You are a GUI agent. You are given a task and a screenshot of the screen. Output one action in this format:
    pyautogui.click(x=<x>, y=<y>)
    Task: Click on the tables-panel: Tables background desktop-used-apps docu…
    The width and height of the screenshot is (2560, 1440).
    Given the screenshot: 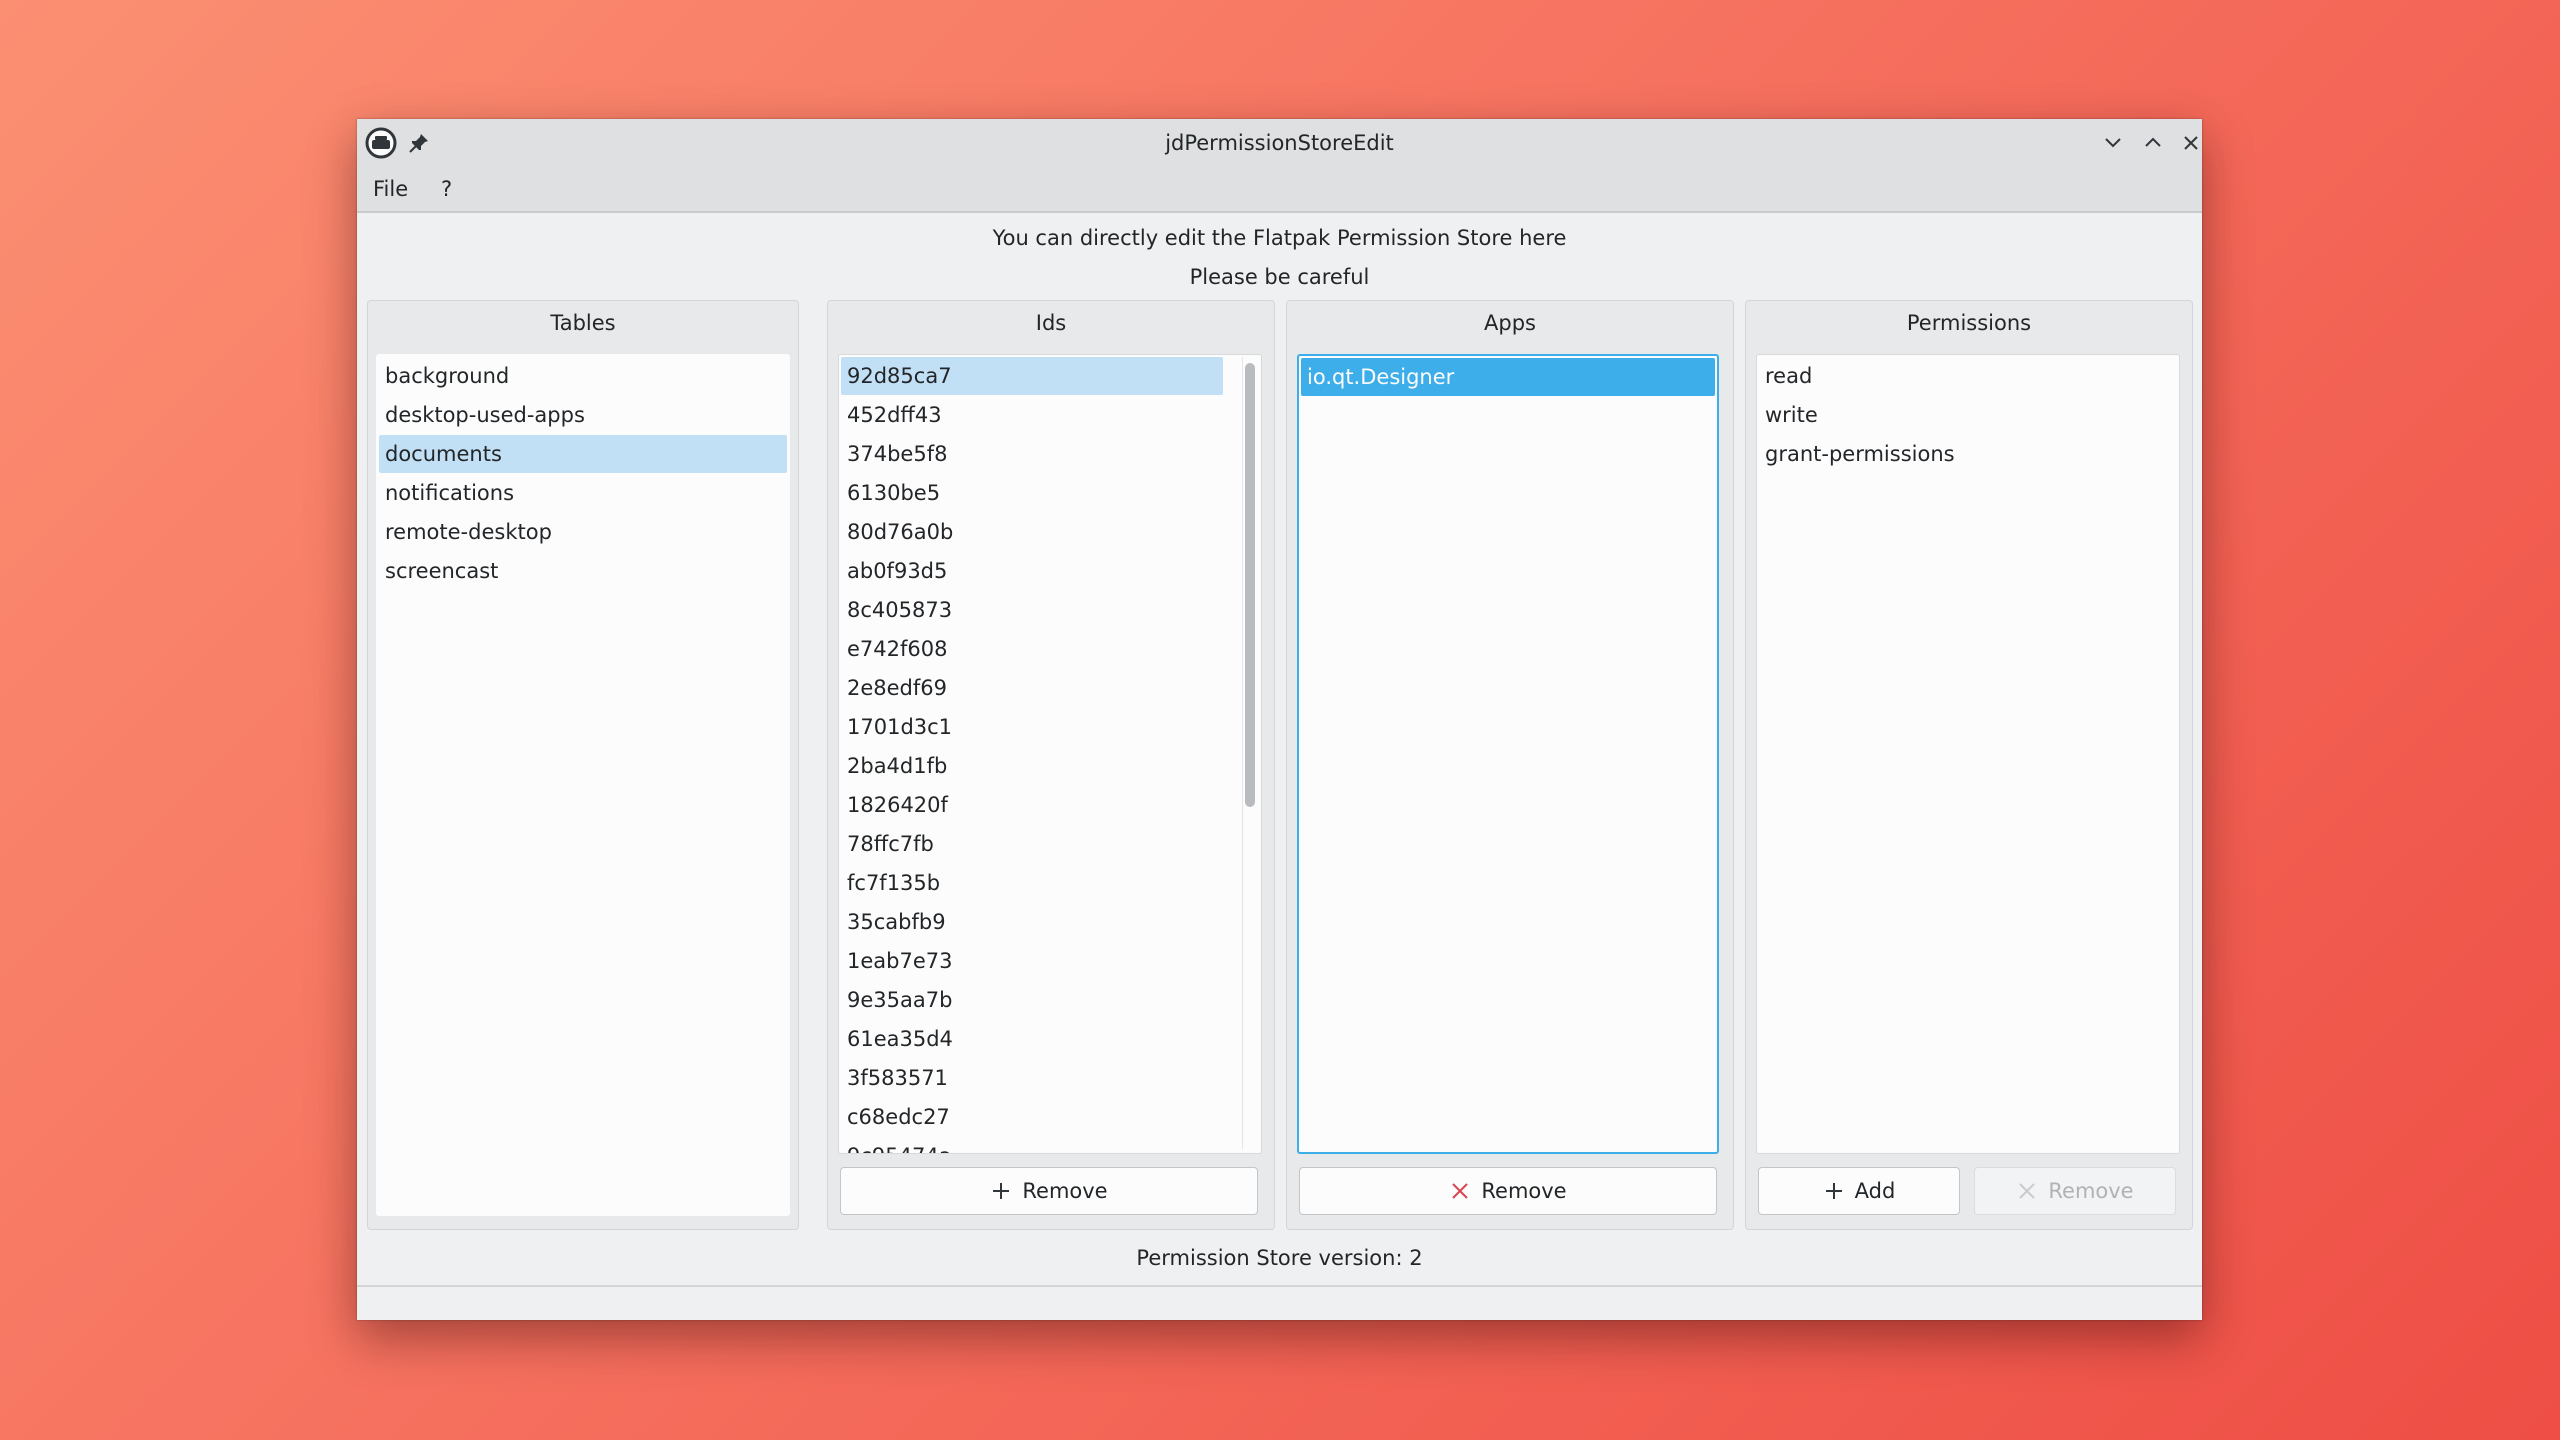 What is the action you would take?
    pyautogui.click(x=583, y=765)
    